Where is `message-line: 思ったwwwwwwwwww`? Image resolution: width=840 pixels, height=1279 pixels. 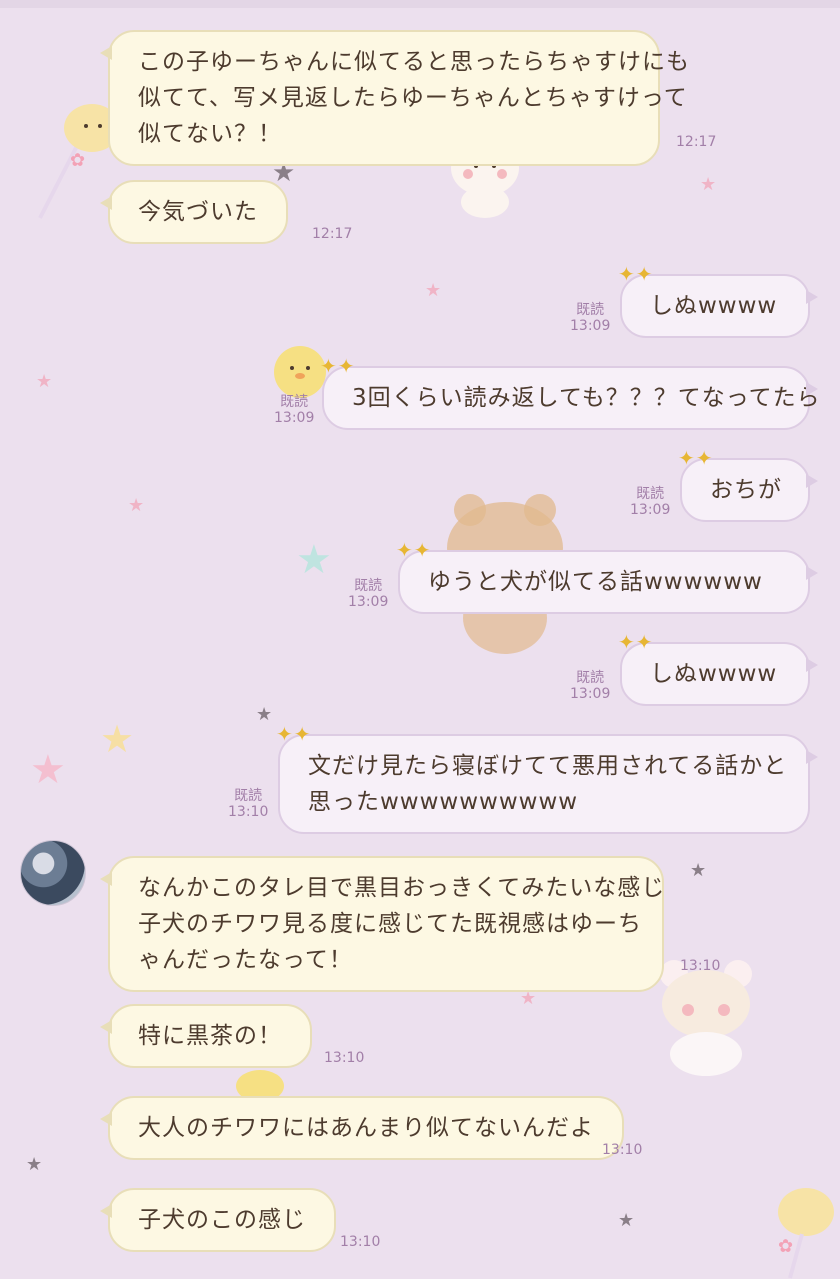 message-line: 思ったwwwwwwwwww is located at coordinates (443, 802).